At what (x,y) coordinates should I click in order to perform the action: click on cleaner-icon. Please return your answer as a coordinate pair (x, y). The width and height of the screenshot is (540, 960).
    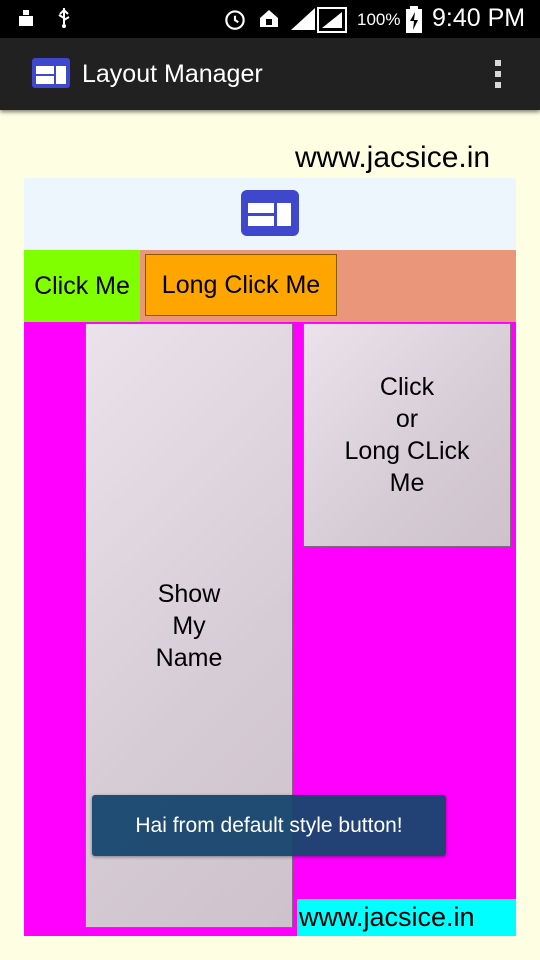
    Looking at the image, I should click on (26, 21).